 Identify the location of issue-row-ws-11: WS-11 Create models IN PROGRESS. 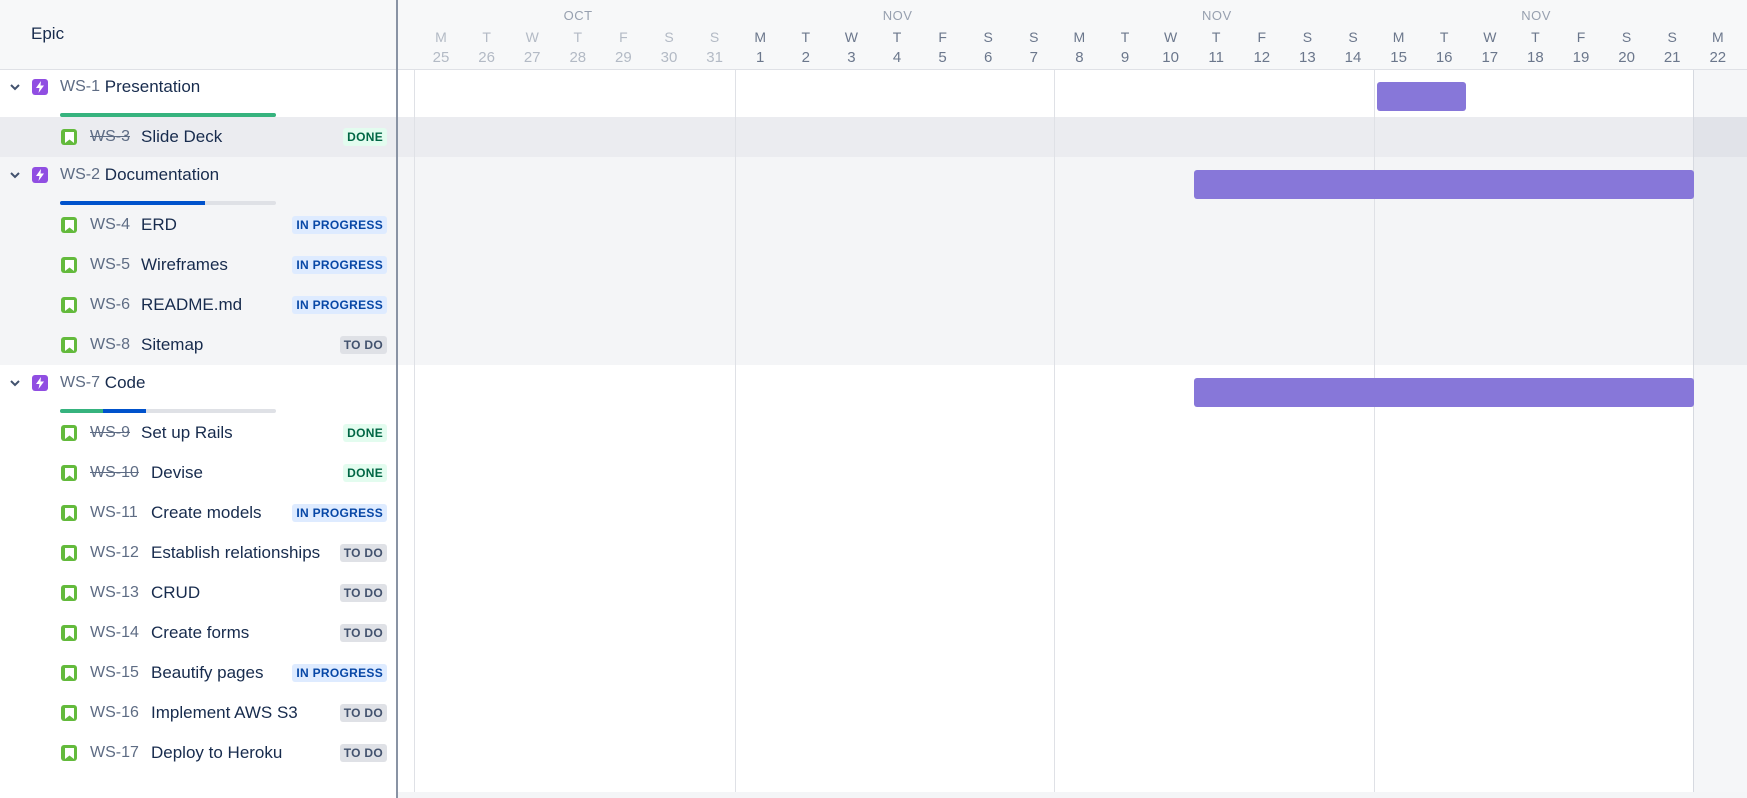
(198, 513).